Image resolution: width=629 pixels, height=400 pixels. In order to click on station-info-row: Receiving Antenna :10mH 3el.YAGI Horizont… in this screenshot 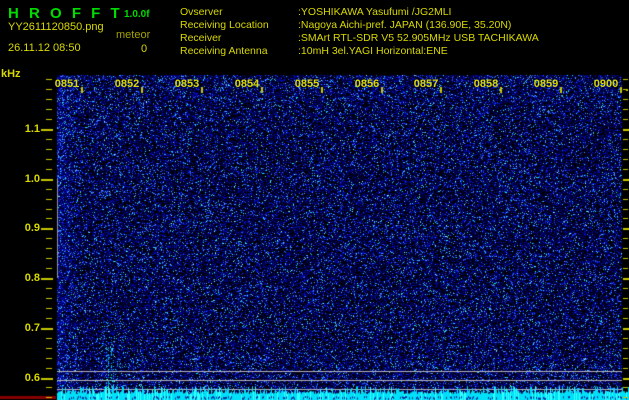, I will do `click(359, 51)`.